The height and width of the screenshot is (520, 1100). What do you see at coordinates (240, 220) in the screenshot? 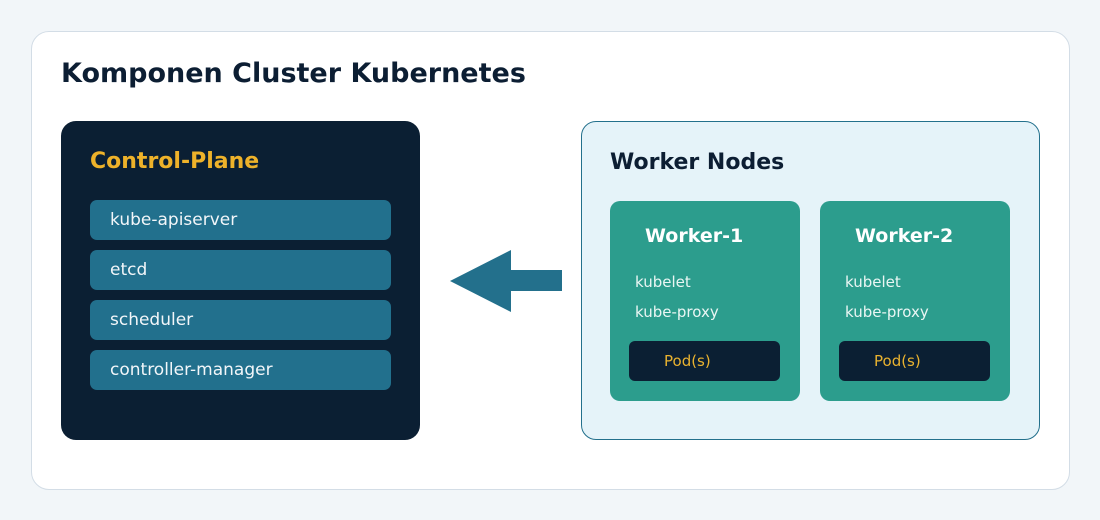
I see `component-kube-apiserver: kube-apiserver` at bounding box center [240, 220].